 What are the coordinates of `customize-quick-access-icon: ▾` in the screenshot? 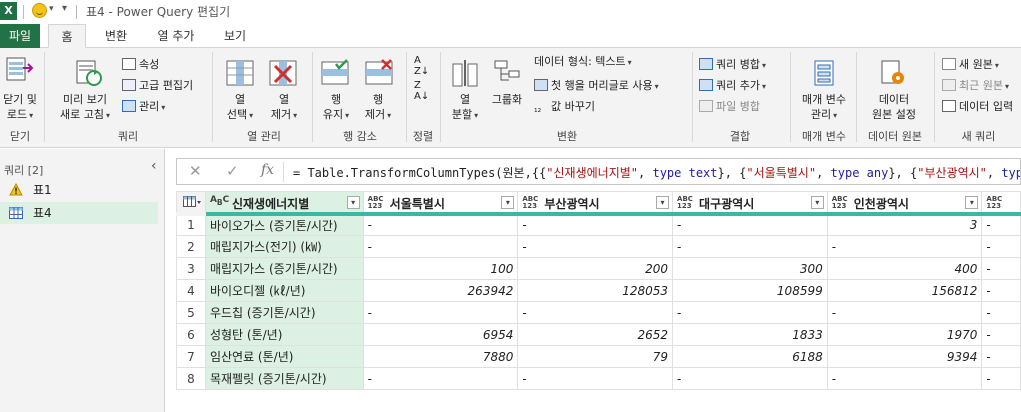 It's located at (64, 8).